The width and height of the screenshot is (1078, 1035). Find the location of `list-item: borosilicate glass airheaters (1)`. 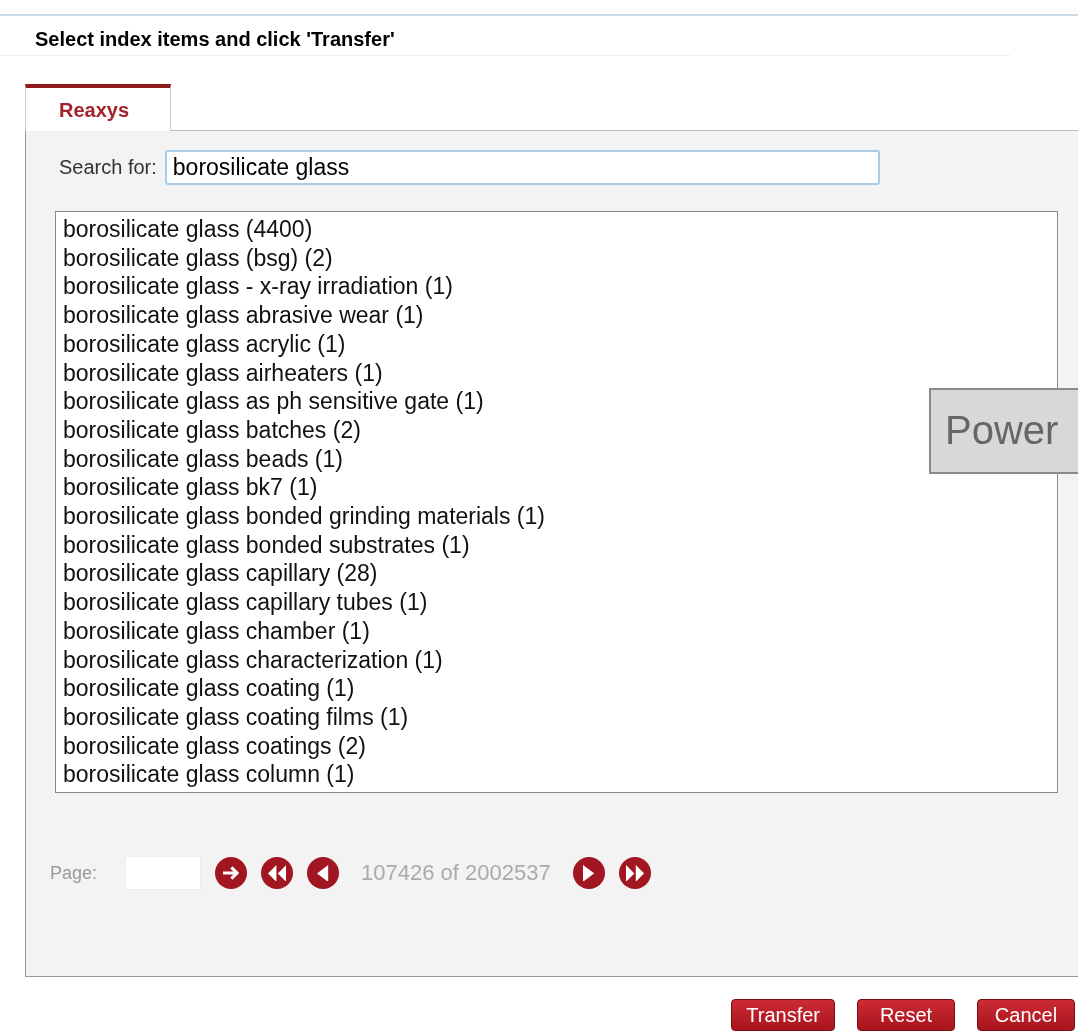

list-item: borosilicate glass airheaters (1) is located at coordinates (223, 373).